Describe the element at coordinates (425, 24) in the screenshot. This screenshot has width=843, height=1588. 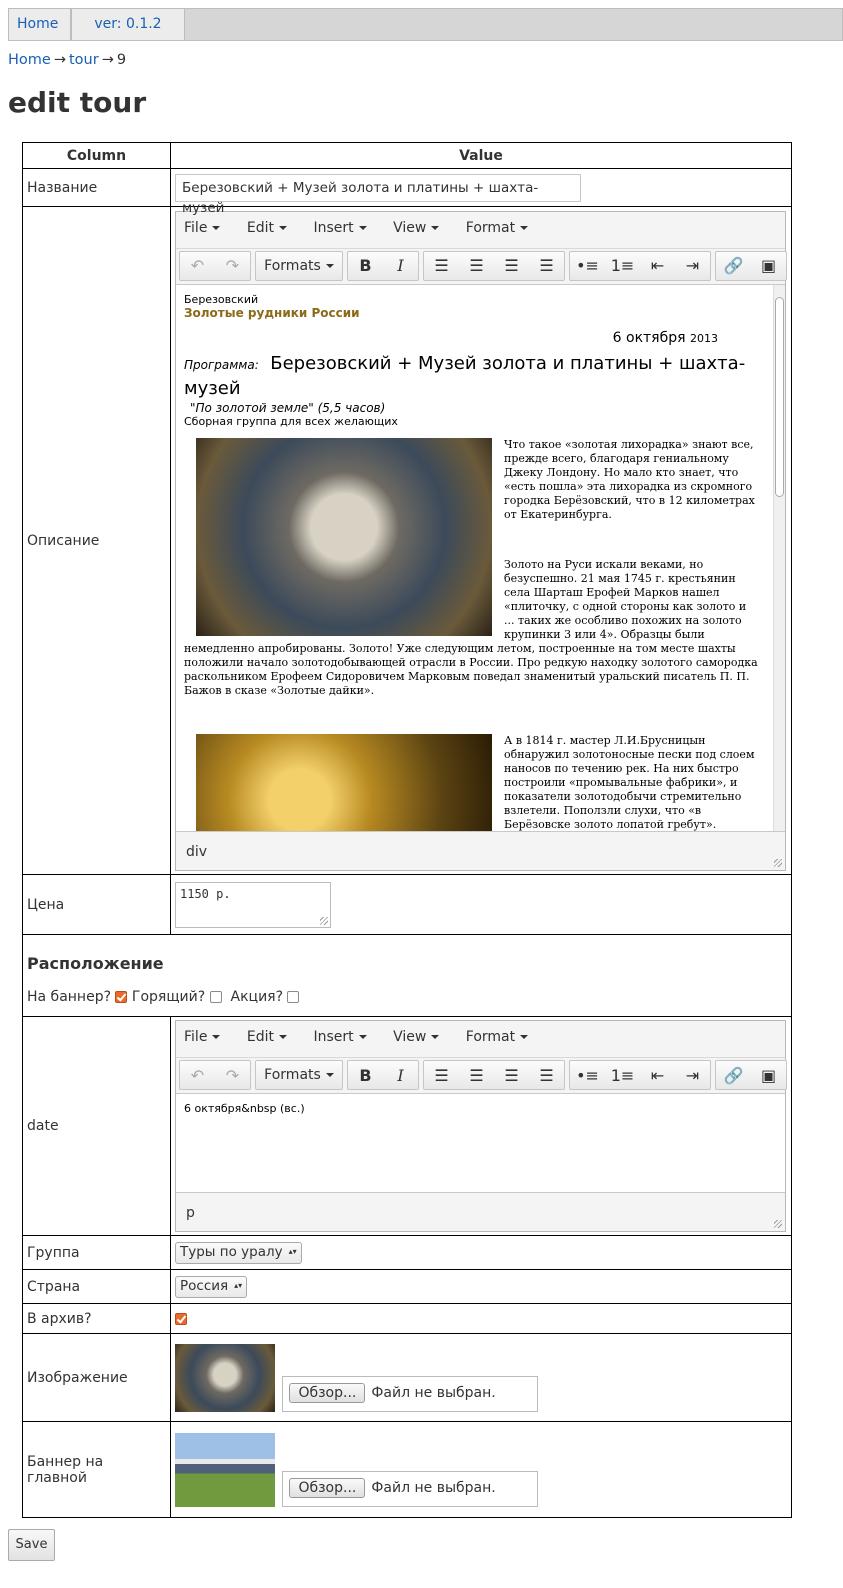
I see `top-nav: Home ver: 0.1.2` at that location.